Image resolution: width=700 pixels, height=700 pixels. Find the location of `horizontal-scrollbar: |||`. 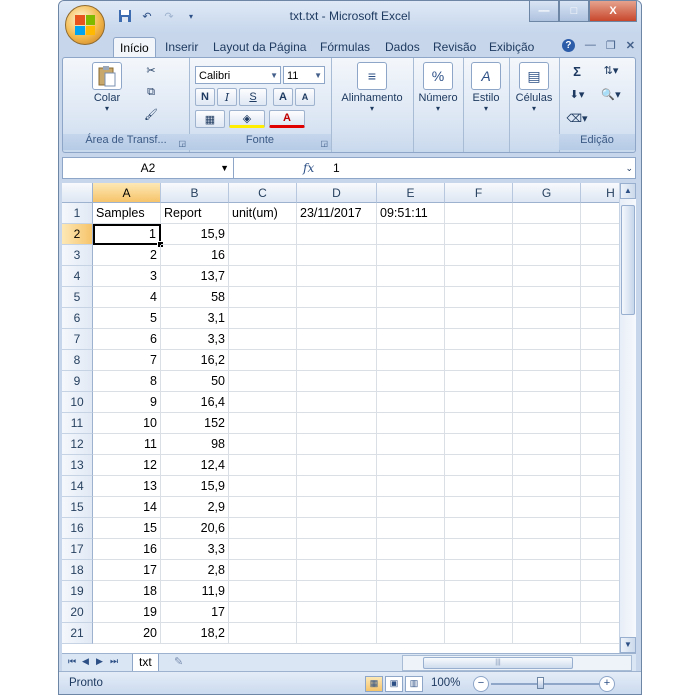

horizontal-scrollbar: ||| is located at coordinates (517, 663).